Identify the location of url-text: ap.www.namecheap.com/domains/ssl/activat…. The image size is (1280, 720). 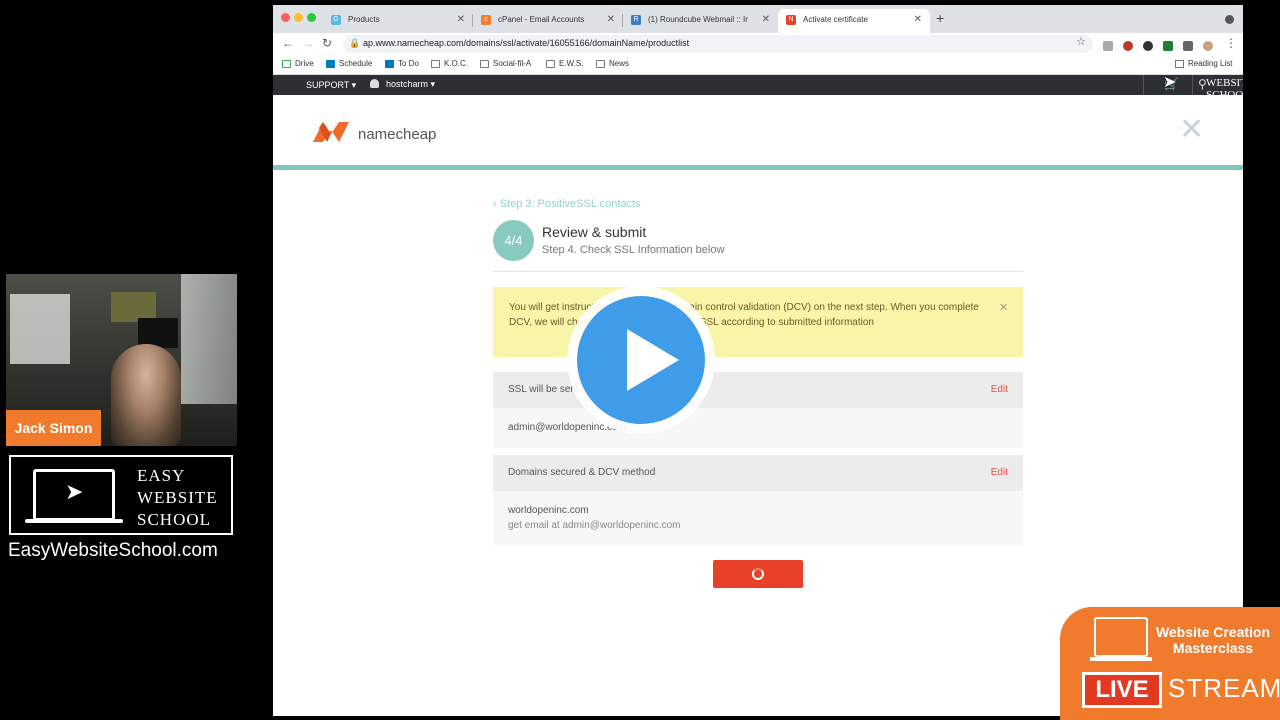
(526, 43).